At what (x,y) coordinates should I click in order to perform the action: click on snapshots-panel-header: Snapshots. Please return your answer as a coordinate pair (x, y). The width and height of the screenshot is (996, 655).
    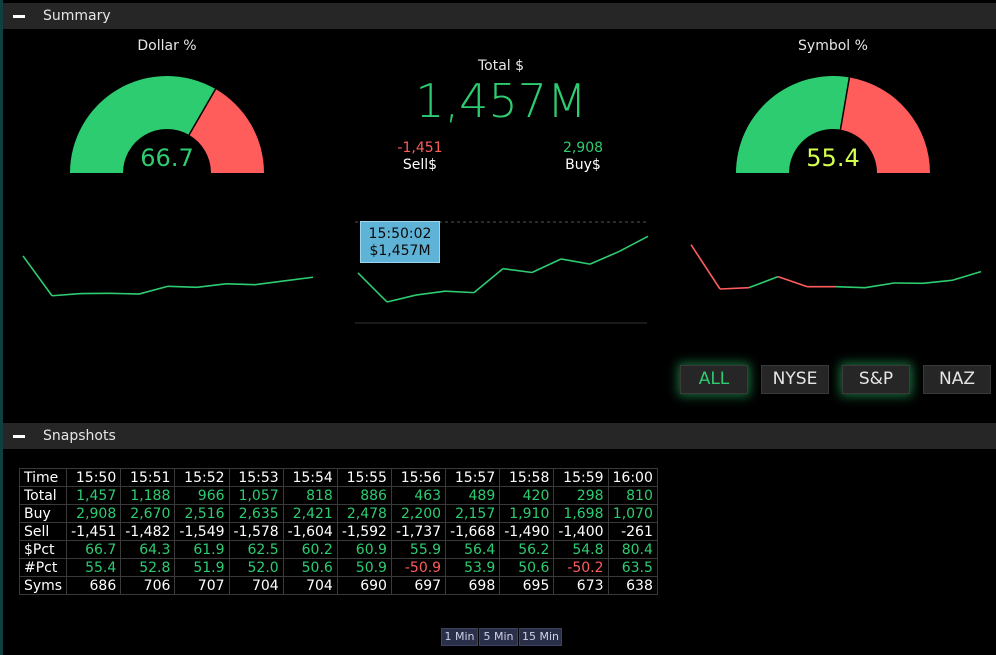
    Looking at the image, I should click on (499, 436).